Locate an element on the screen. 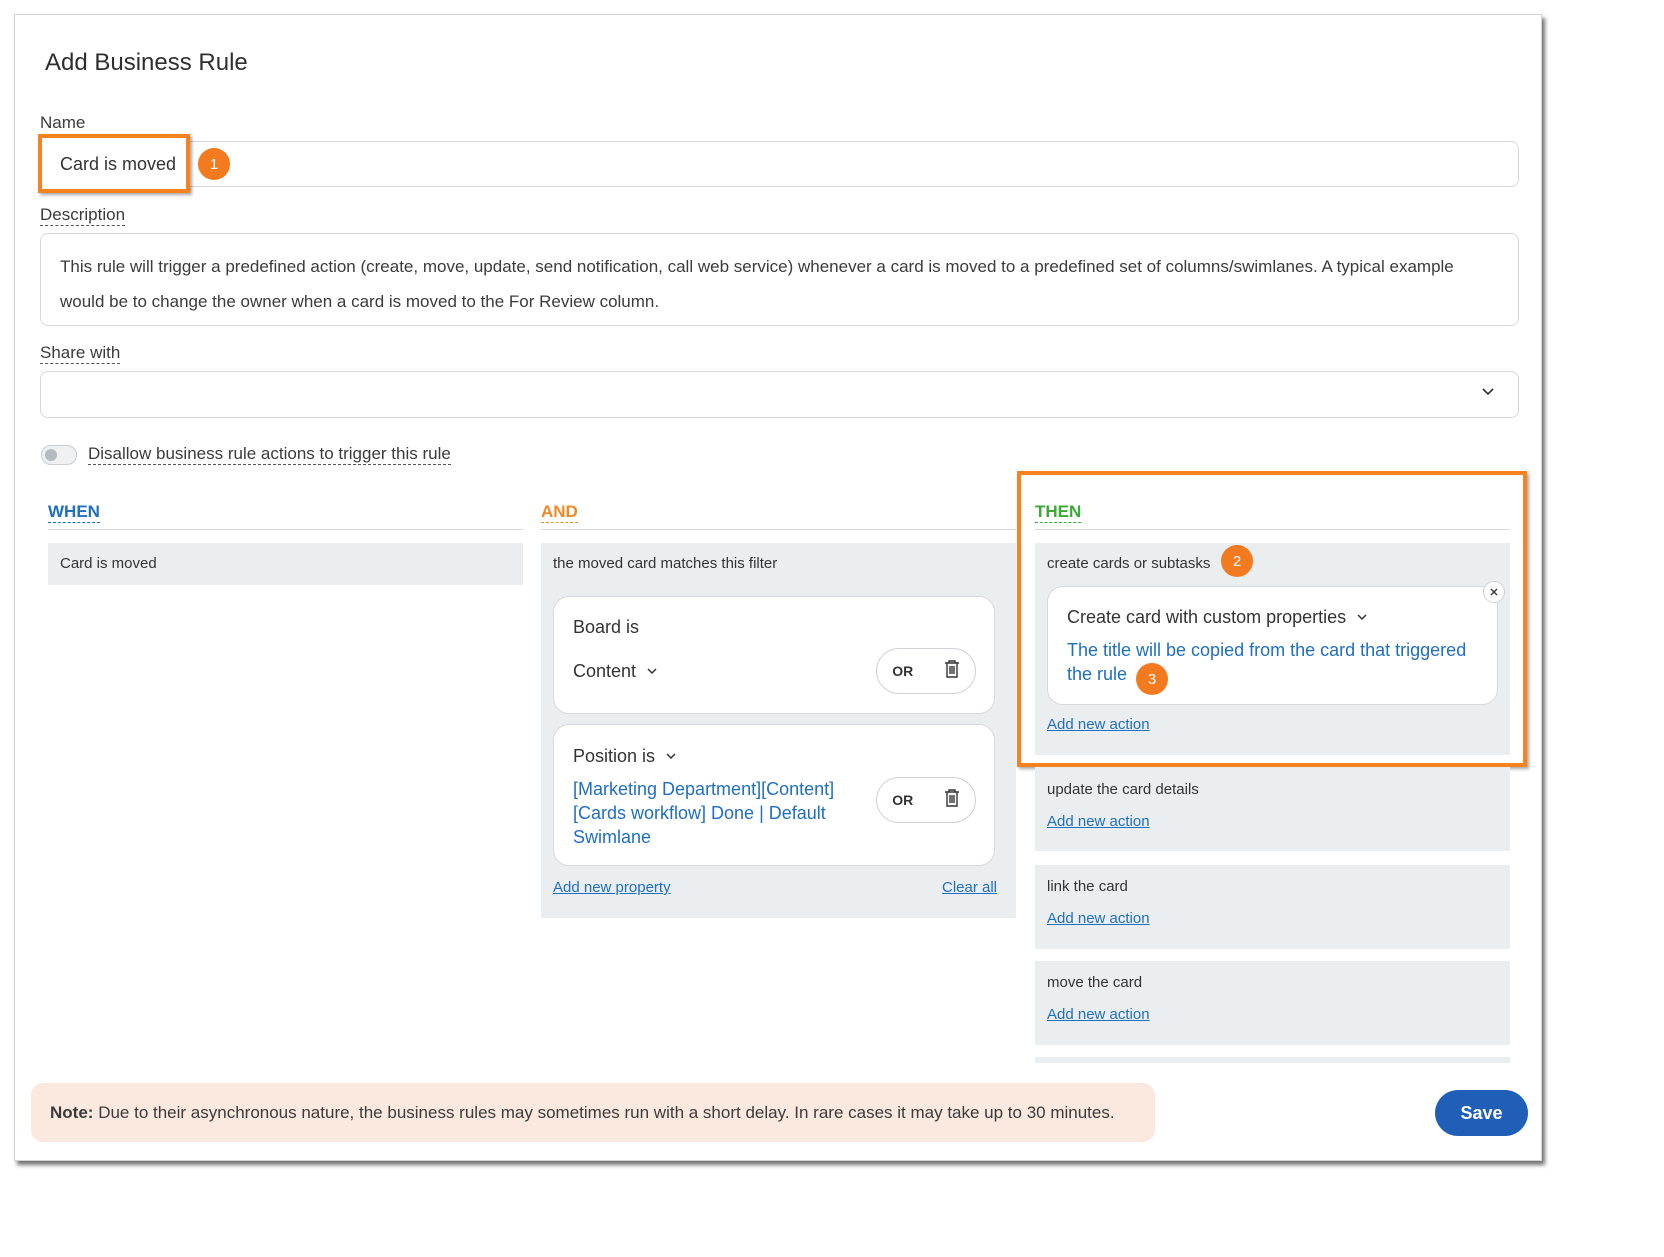 The height and width of the screenshot is (1257, 1664). and-heading: AND is located at coordinates (559, 512).